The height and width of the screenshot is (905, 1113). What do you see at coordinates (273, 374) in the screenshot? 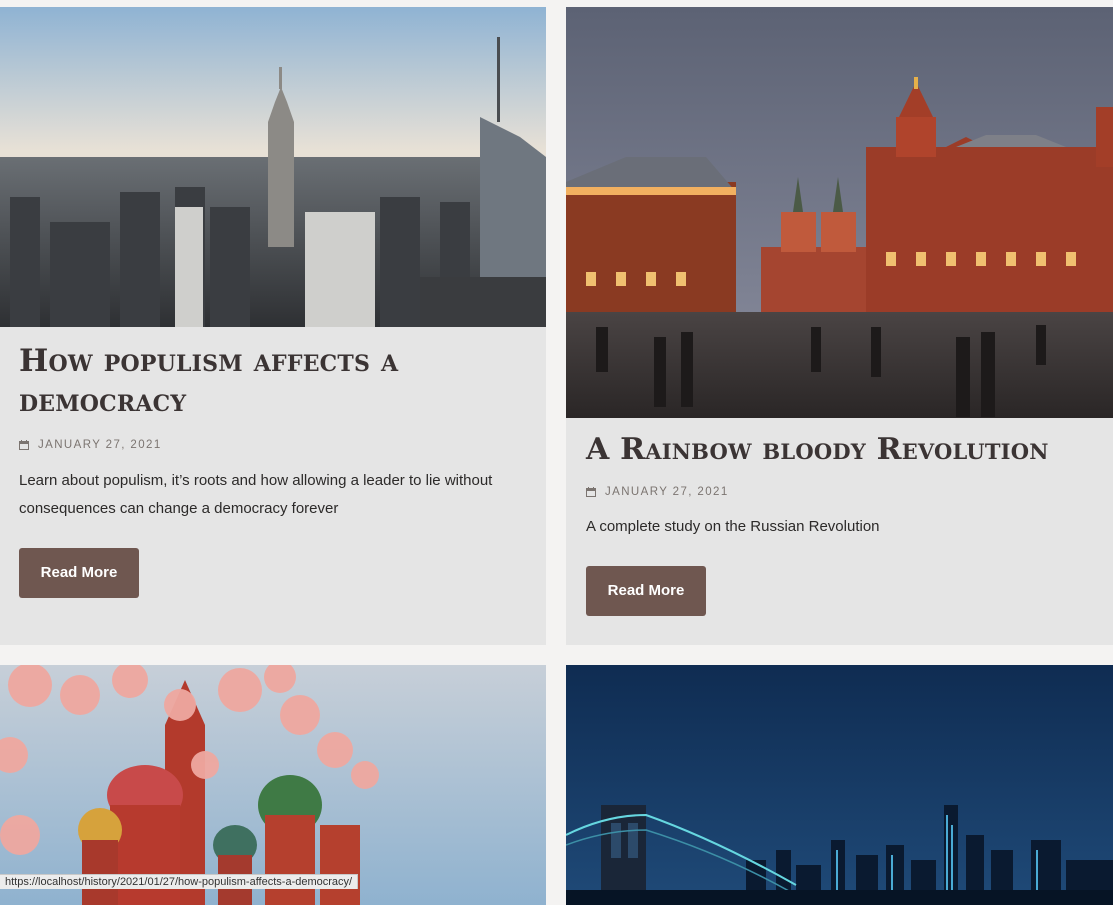
I see `post-title: How populism affects a democracy` at bounding box center [273, 374].